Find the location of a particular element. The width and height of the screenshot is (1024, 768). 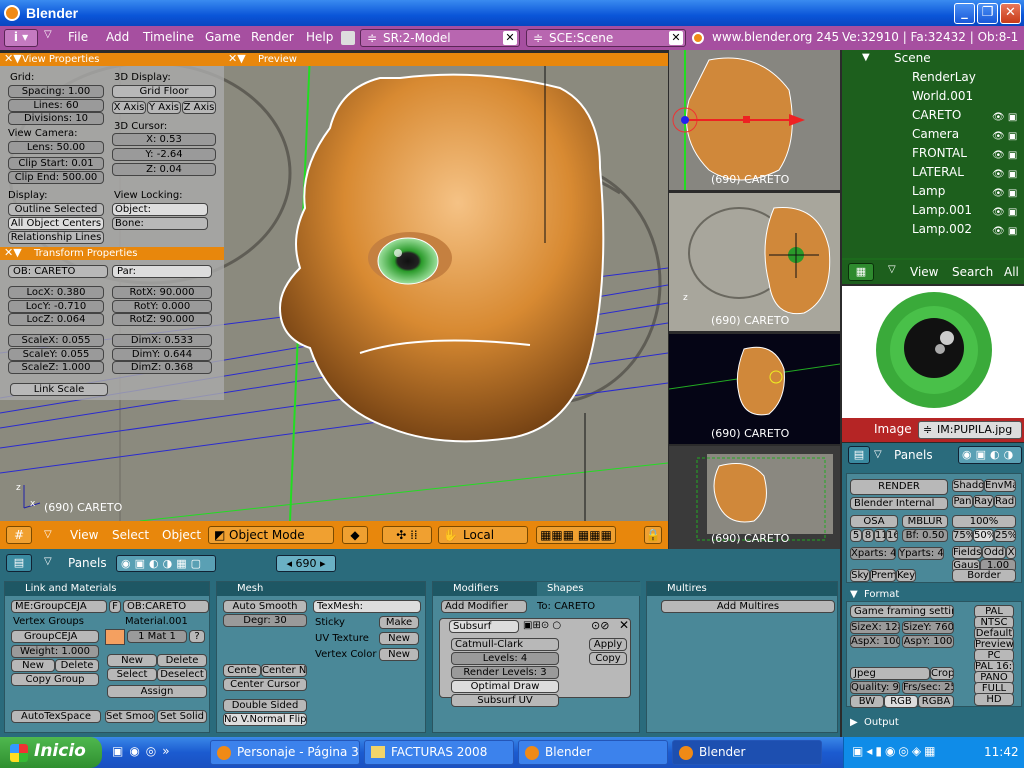

menu-render: Render is located at coordinates (272, 37).